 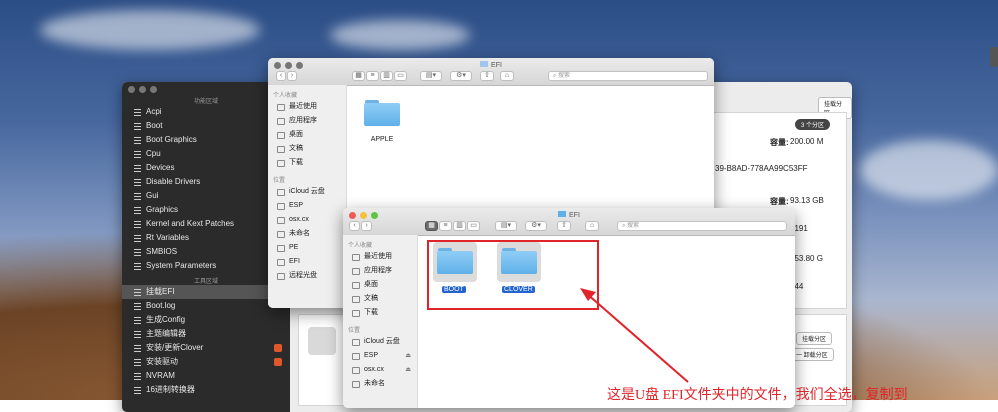 I want to click on annotation-arrow, so click(x=634, y=335).